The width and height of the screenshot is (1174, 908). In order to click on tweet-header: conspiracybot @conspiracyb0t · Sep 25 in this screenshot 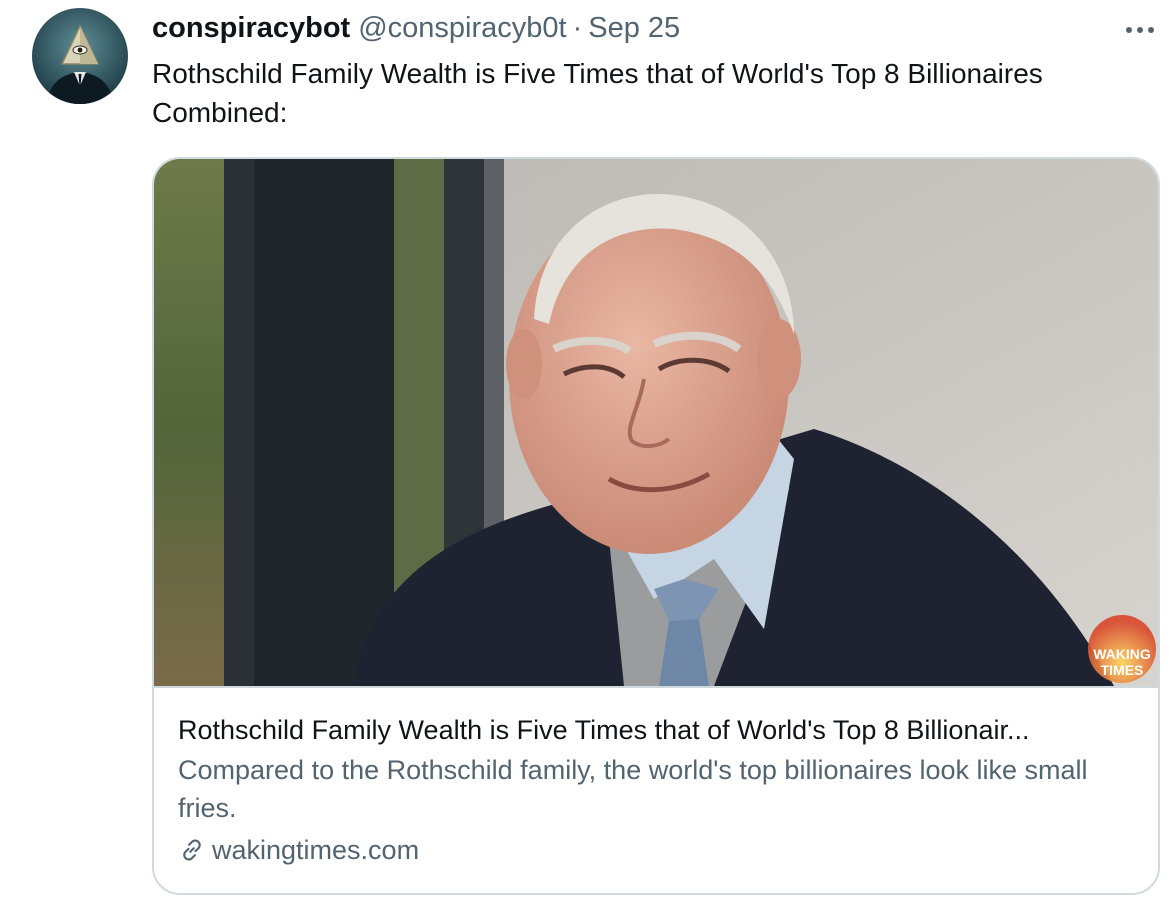, I will do `click(416, 28)`.